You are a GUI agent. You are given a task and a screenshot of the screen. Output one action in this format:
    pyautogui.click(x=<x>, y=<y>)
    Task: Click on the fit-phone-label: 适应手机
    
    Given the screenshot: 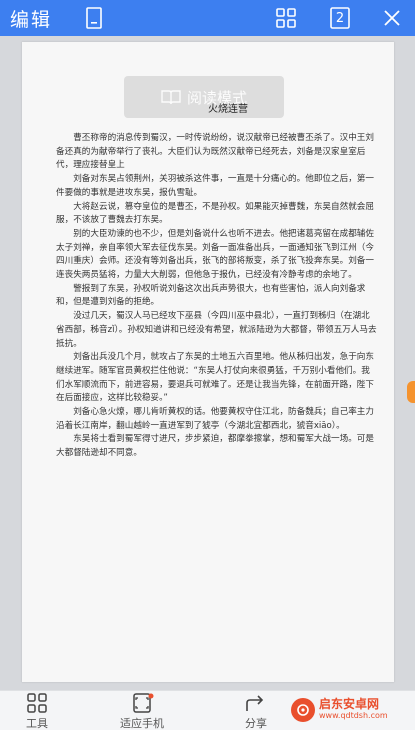 What is the action you would take?
    pyautogui.click(x=142, y=723)
    